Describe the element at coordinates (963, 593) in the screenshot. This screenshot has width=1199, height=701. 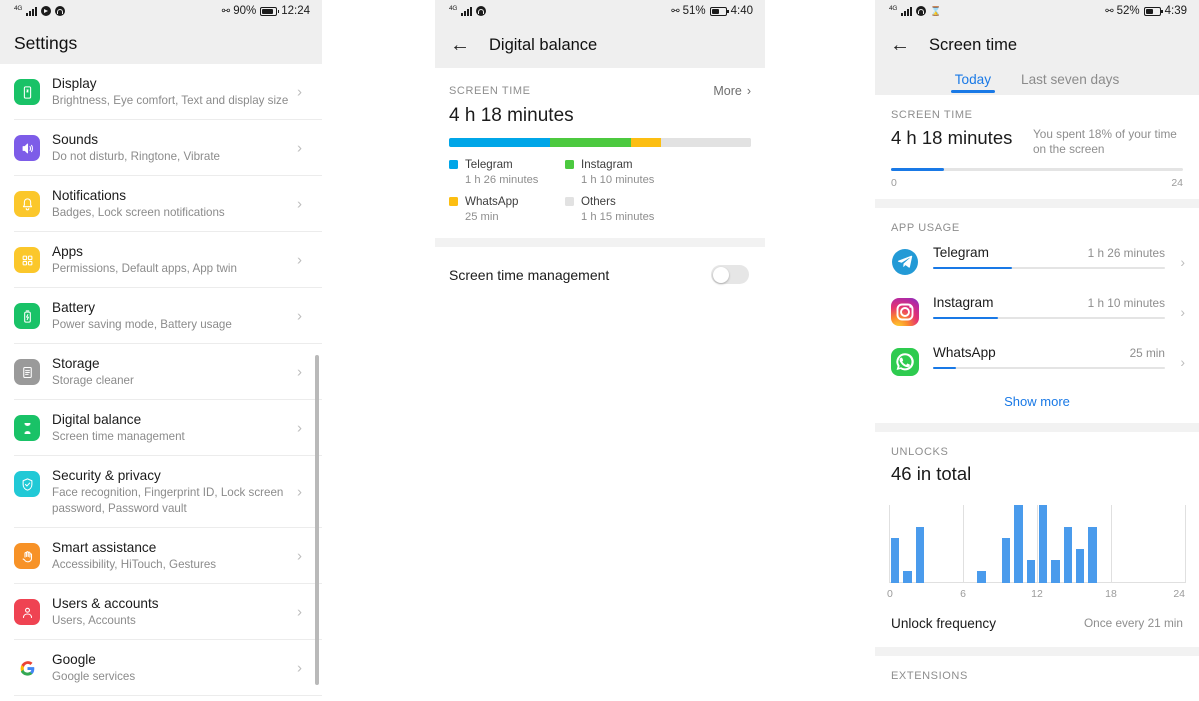
I see `chart-xtick-6: 6` at that location.